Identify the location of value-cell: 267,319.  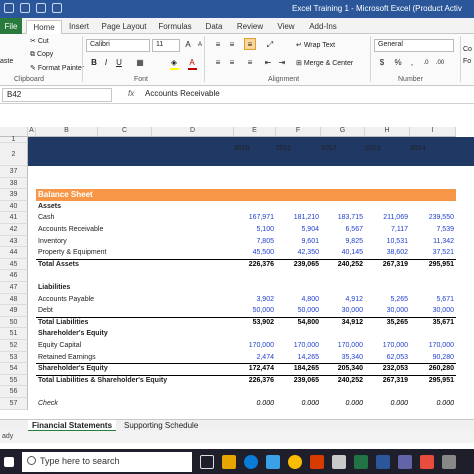
(386, 381).